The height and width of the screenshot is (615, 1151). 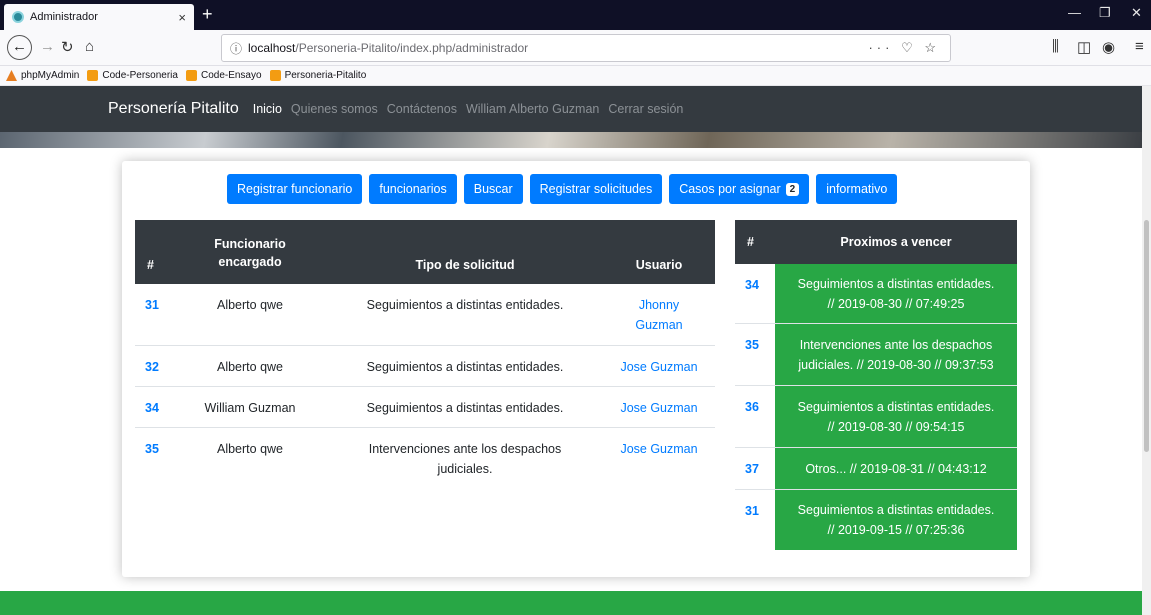 What do you see at coordinates (1074, 12) in the screenshot?
I see `minimize-icon: —` at bounding box center [1074, 12].